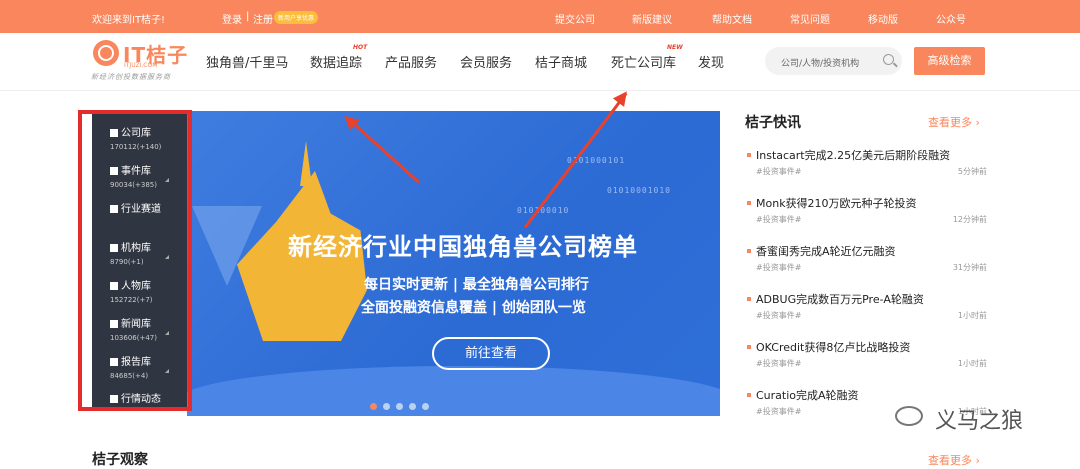  Describe the element at coordinates (810, 18) in the screenshot. I see `faq-link: 常见问题` at that location.